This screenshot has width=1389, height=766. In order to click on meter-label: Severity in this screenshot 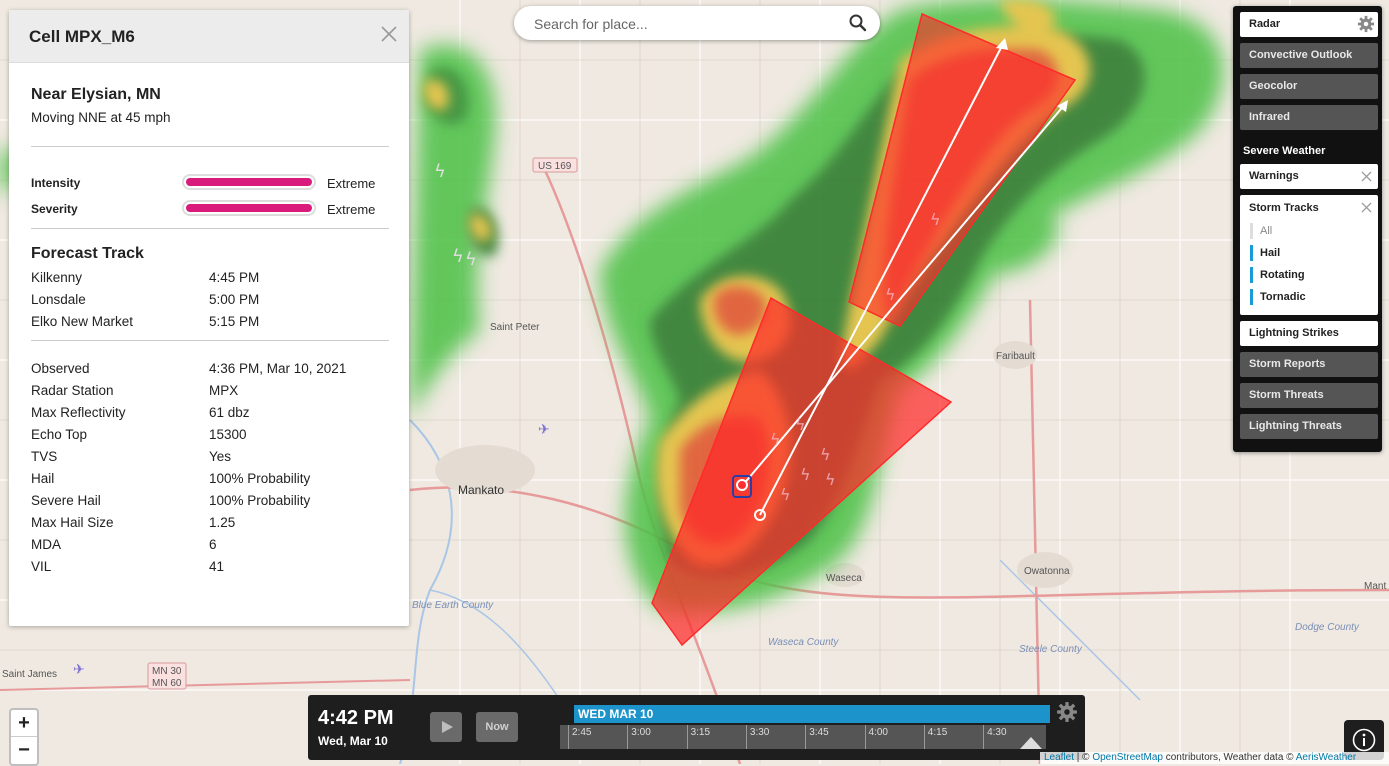, I will do `click(54, 209)`.